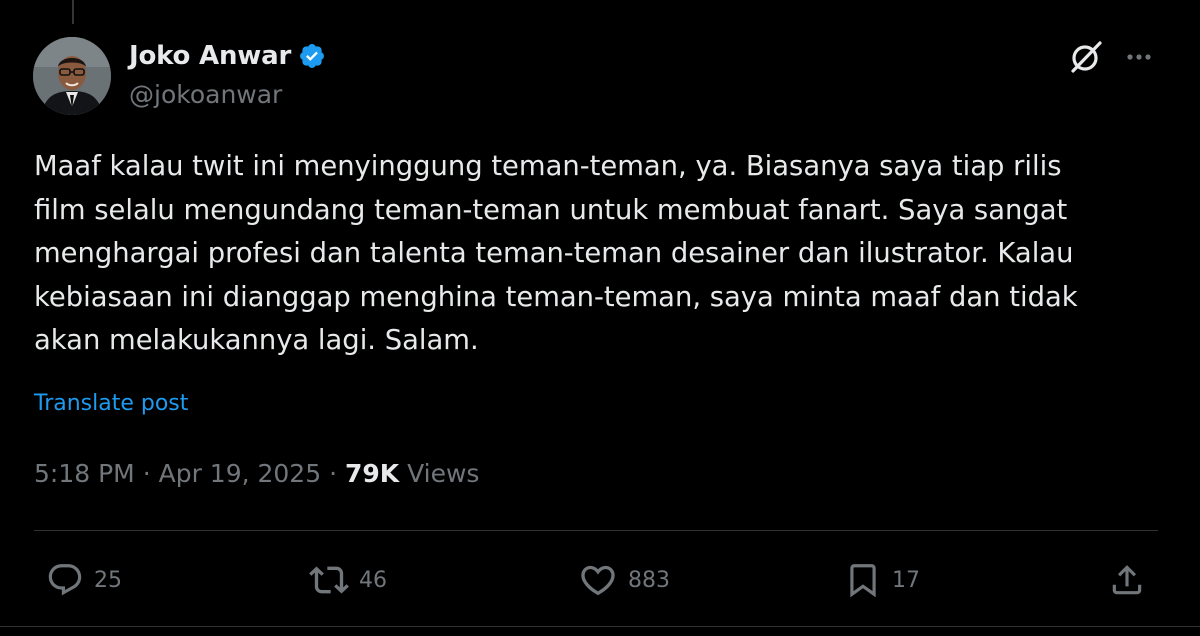 The image size is (1200, 636). I want to click on reply-button: 25, so click(84, 580).